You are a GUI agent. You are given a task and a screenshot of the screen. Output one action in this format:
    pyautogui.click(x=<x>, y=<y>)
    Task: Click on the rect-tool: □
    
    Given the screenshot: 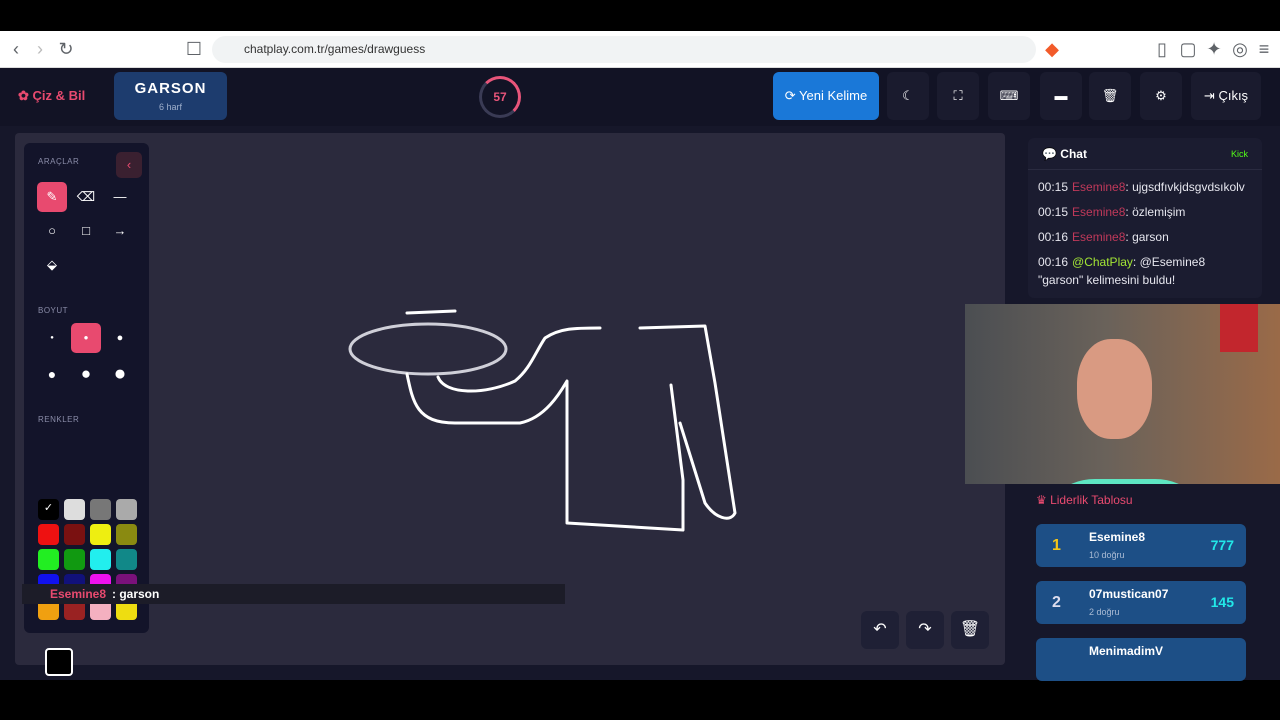 What is the action you would take?
    pyautogui.click(x=86, y=231)
    